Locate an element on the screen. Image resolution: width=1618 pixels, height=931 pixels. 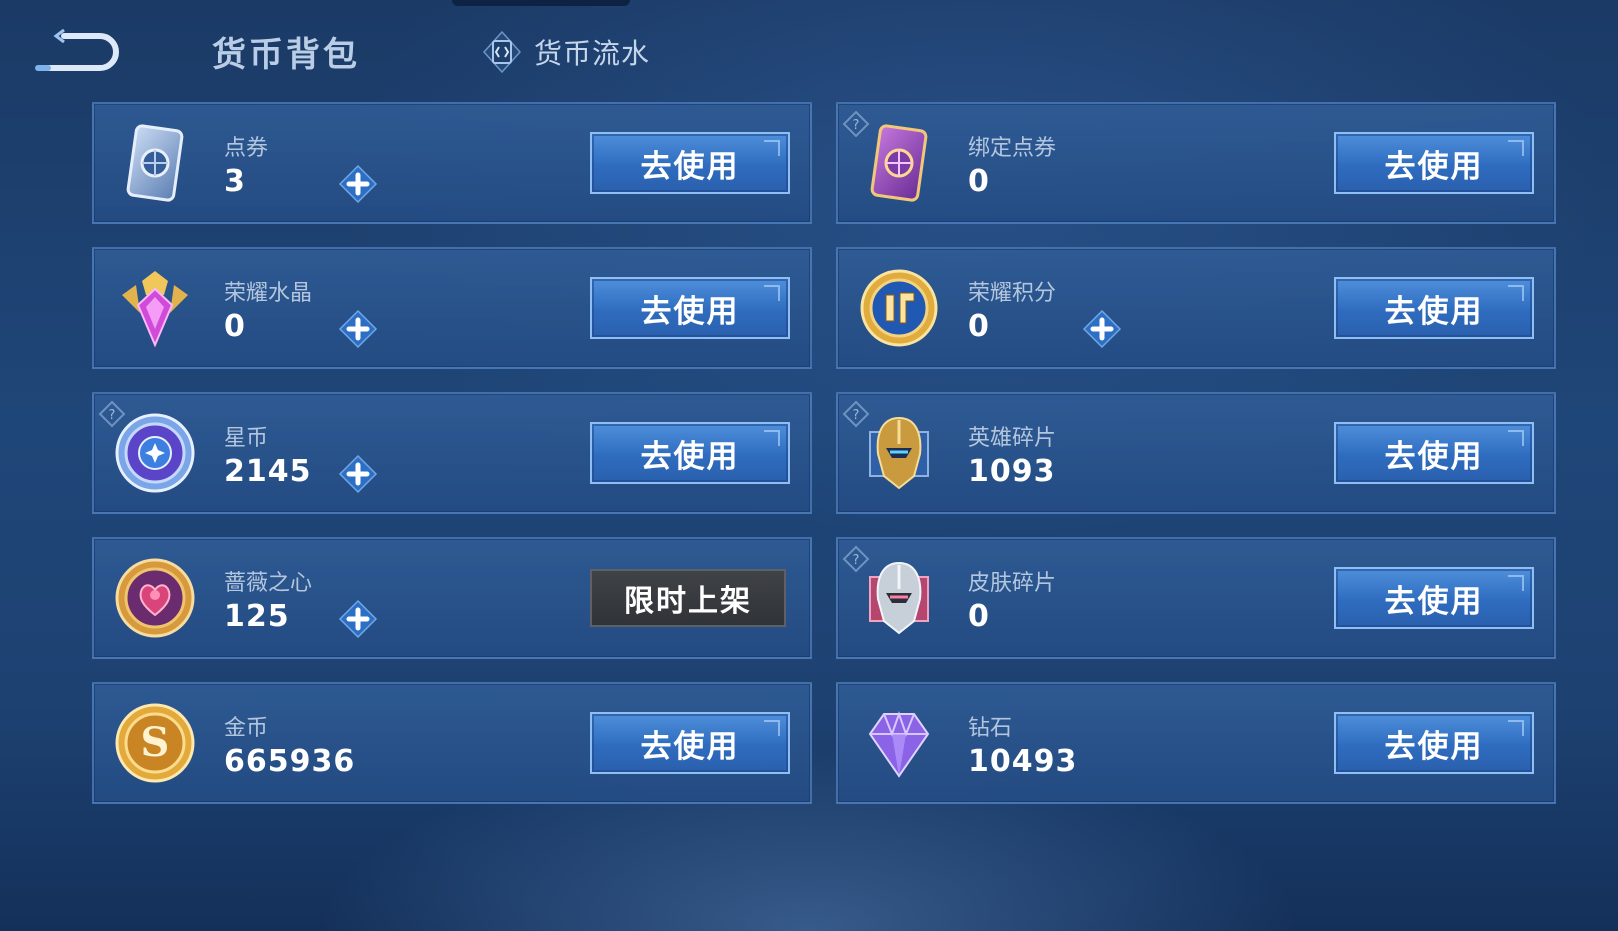
currency-card-gold-coin: S 金币 665936 去使用 is located at coordinates (452, 743).